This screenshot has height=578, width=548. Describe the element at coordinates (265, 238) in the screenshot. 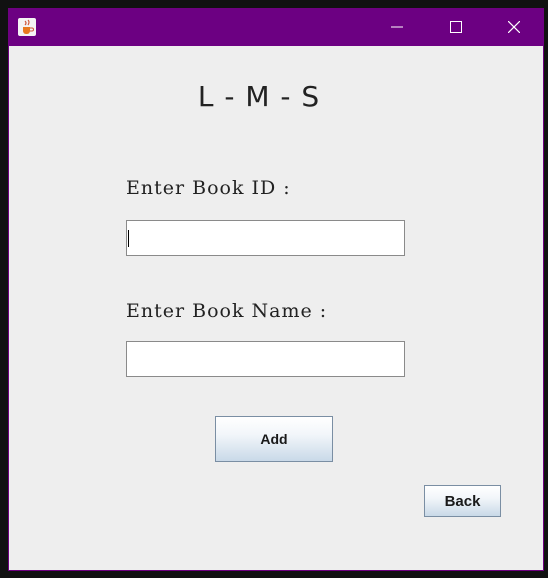

I see `book-id-input` at that location.